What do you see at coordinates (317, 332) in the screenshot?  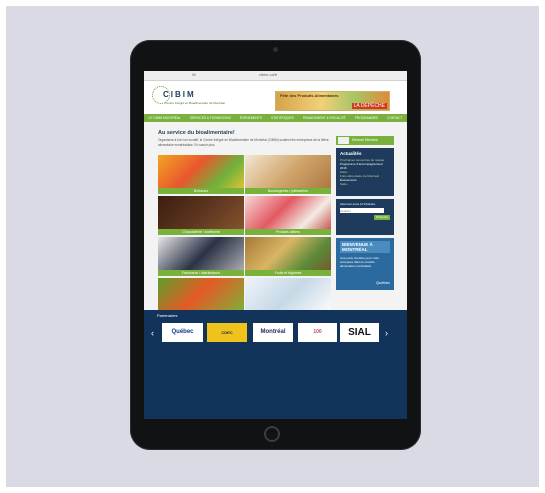 I see `partner-logo: 100` at bounding box center [317, 332].